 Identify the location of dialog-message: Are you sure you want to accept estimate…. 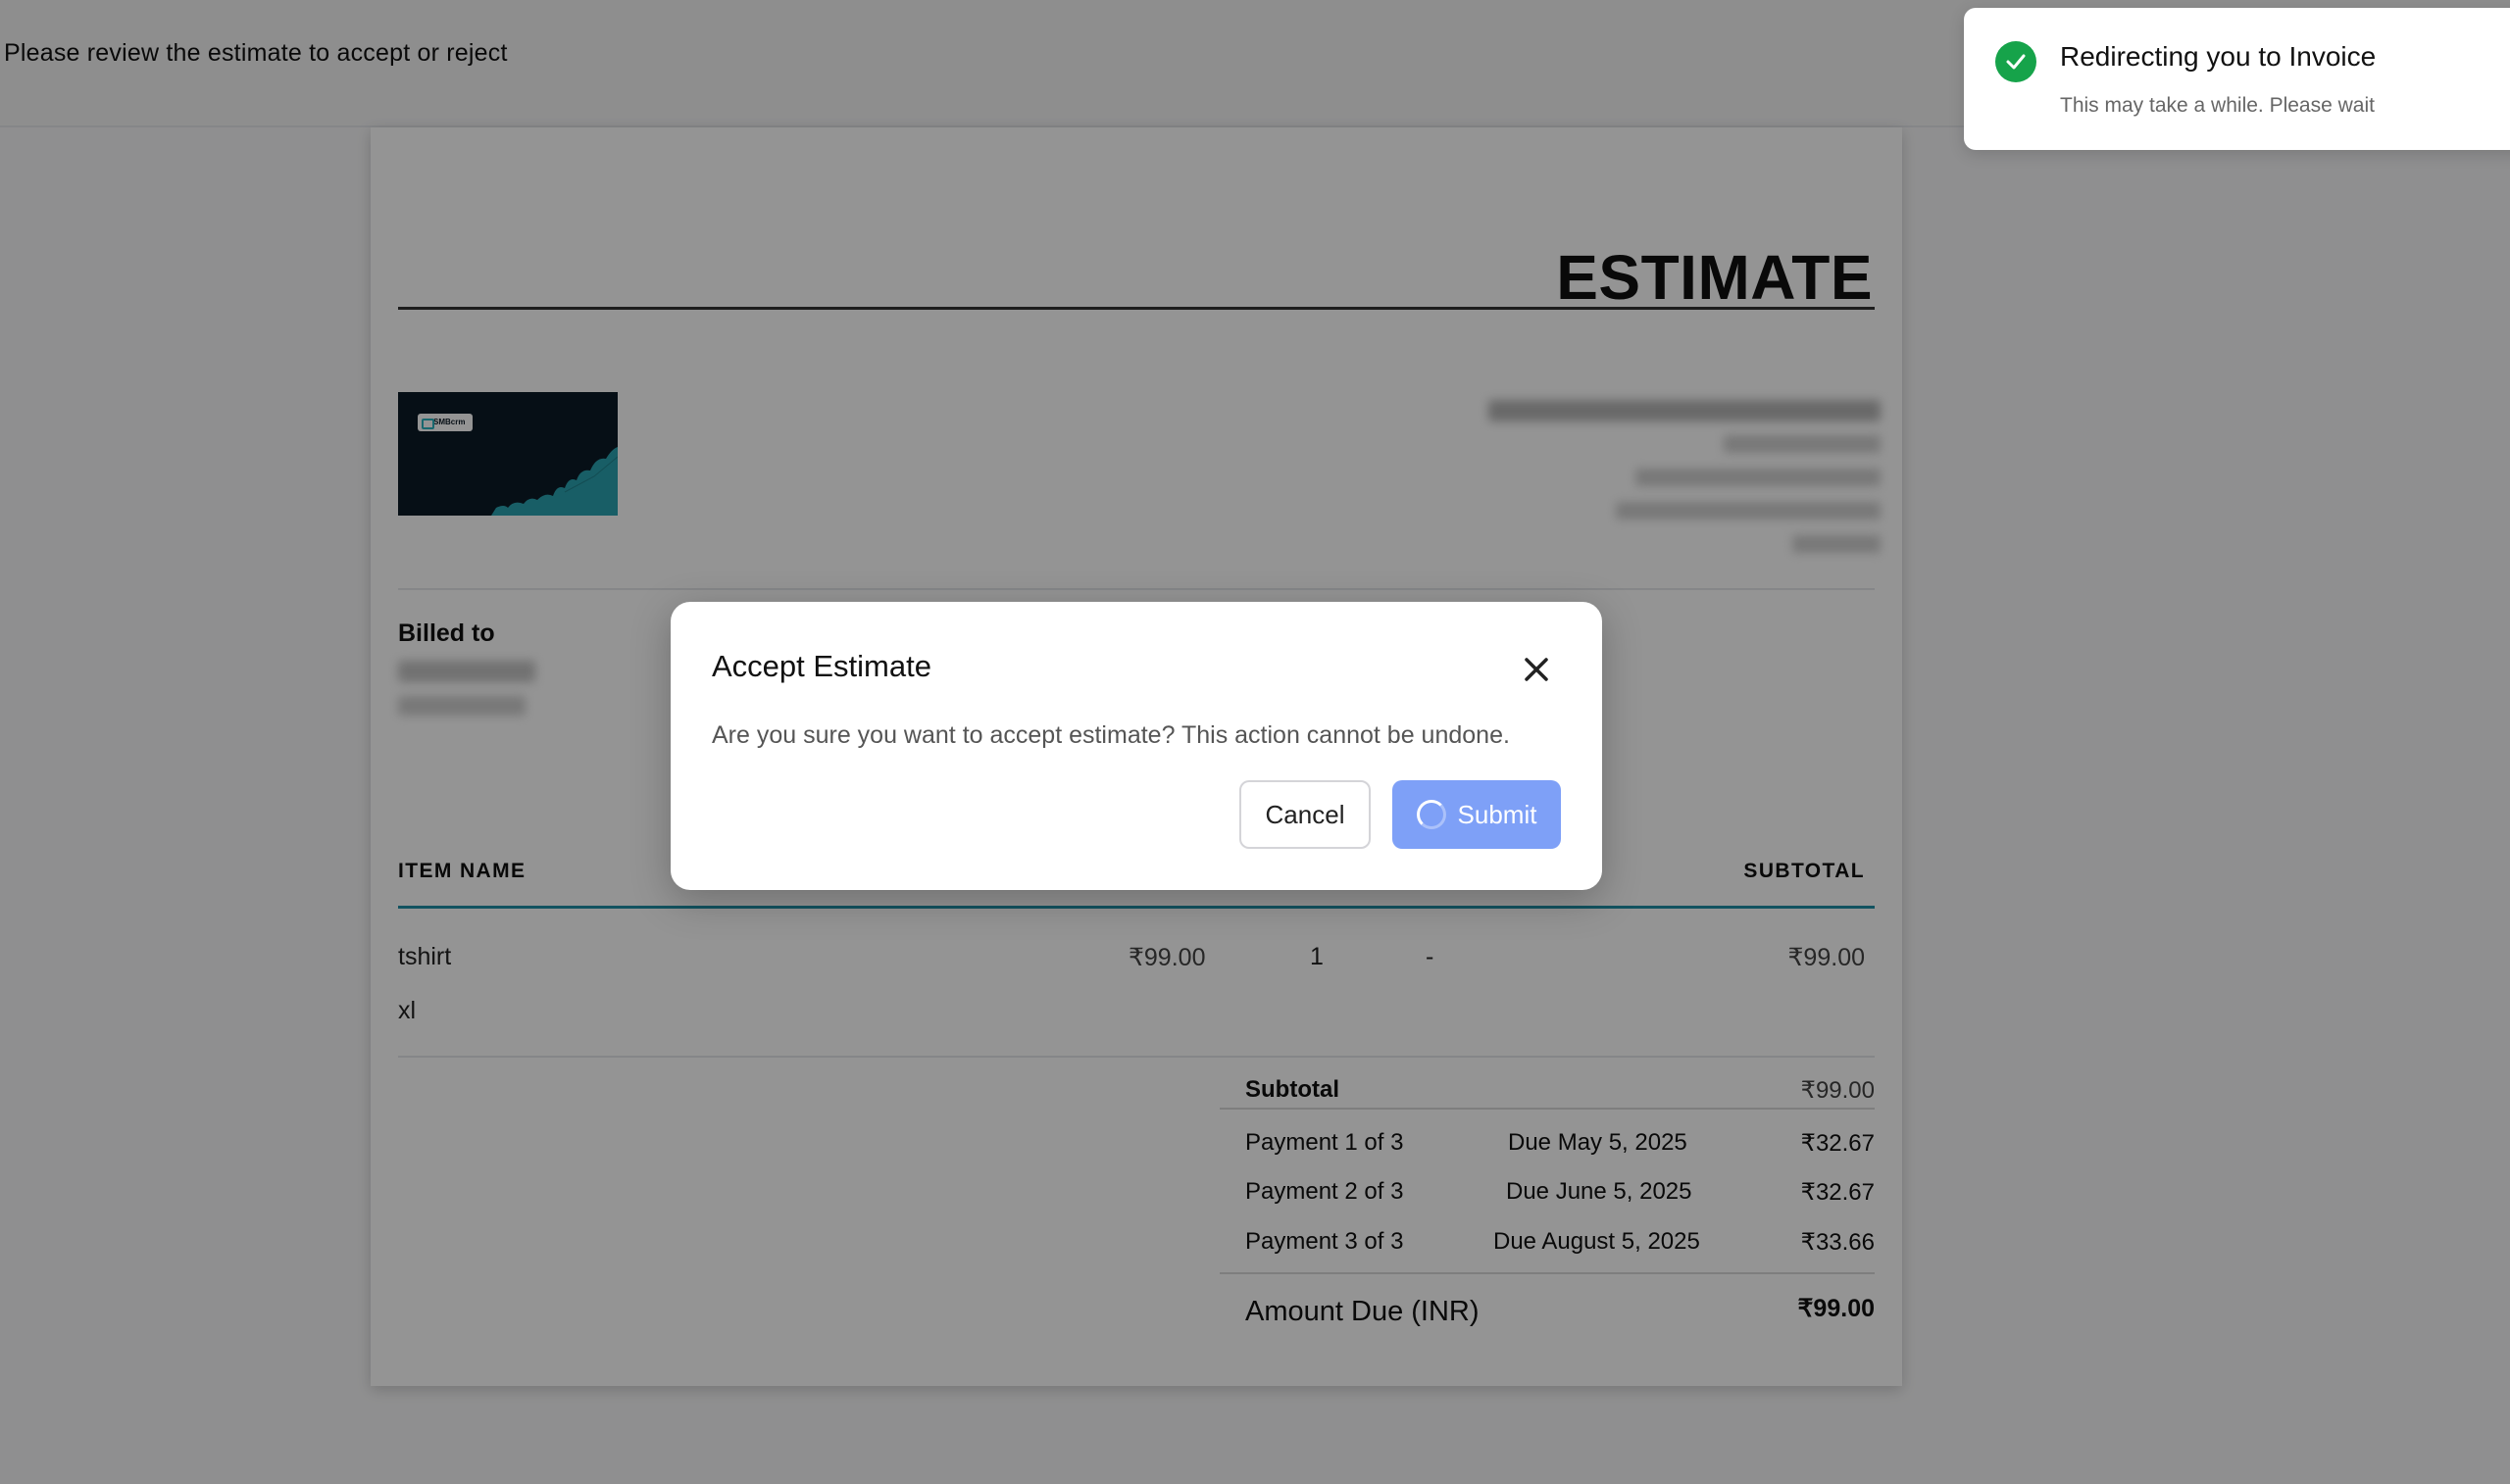
(1111, 735).